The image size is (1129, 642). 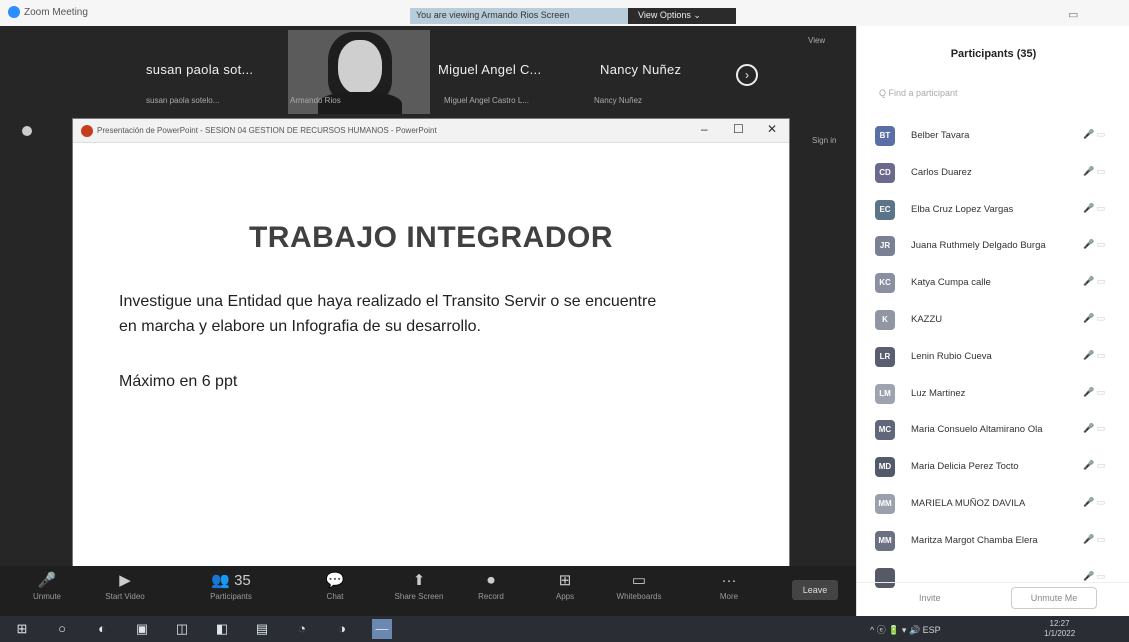 I want to click on participant-row: MC Maria Consuelo Altamirano Ola 🎤 ▭, so click(x=993, y=430).